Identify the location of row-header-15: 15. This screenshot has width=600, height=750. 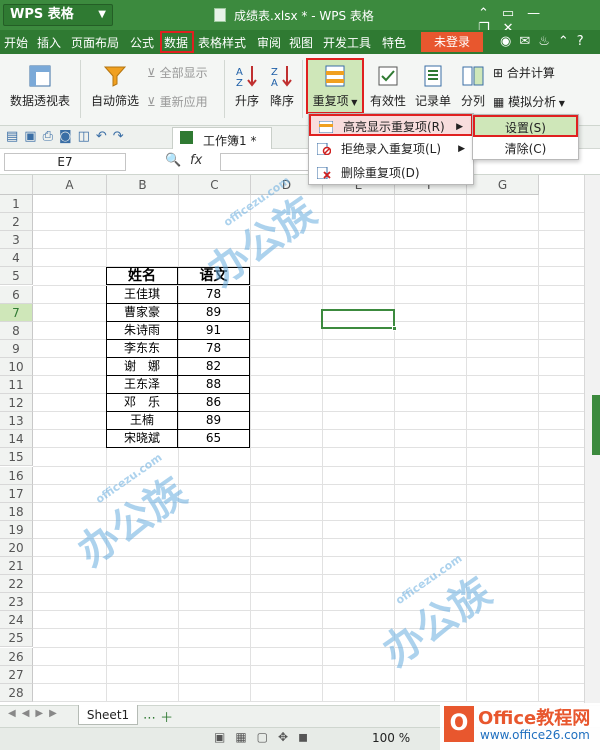
(16, 457).